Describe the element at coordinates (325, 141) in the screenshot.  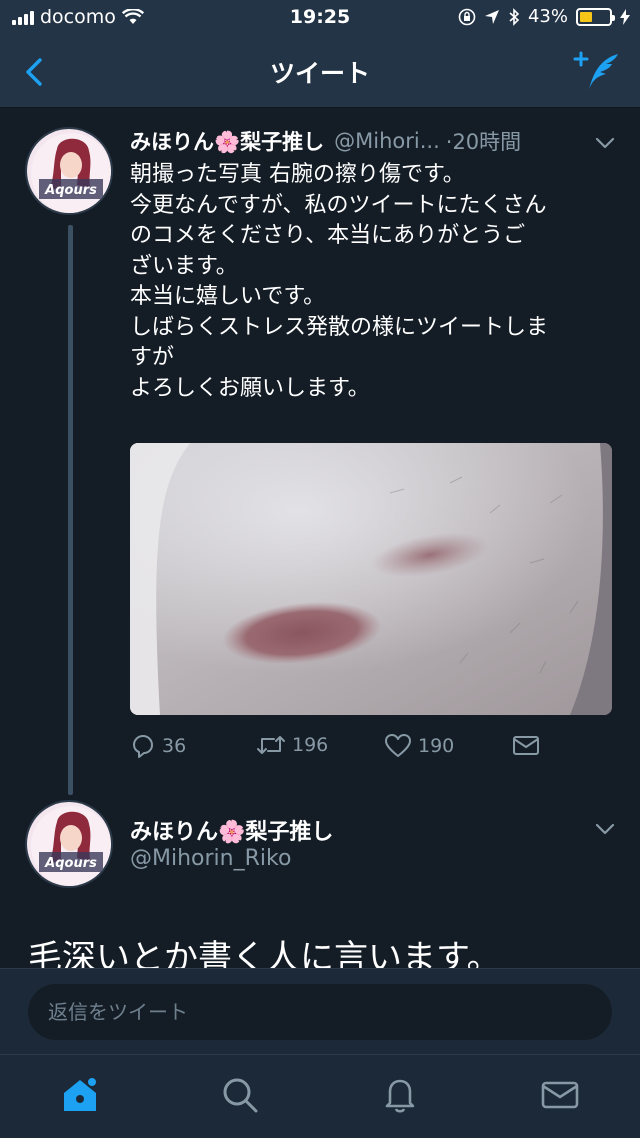
I see `tweet-header: みほりん🌸梨子推し @Mihori... ·20時間` at that location.